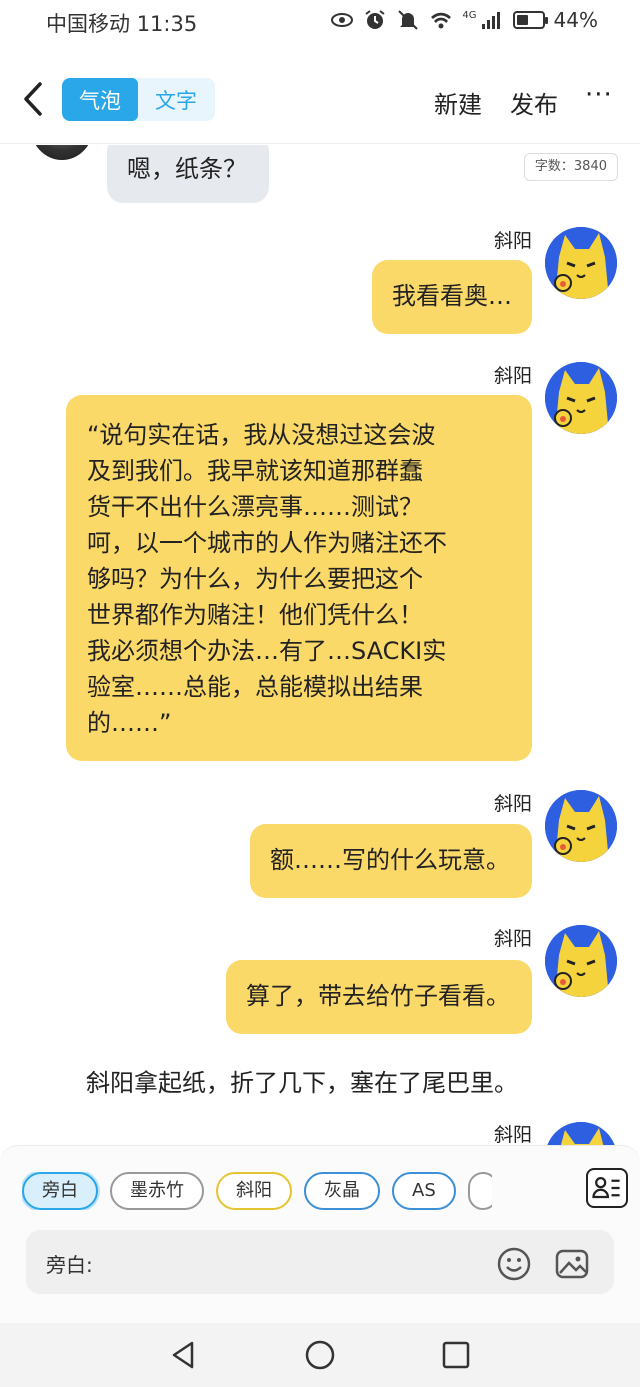 This screenshot has width=640, height=1387. I want to click on message-bubble: 额……写的什么玩意。, so click(391, 861).